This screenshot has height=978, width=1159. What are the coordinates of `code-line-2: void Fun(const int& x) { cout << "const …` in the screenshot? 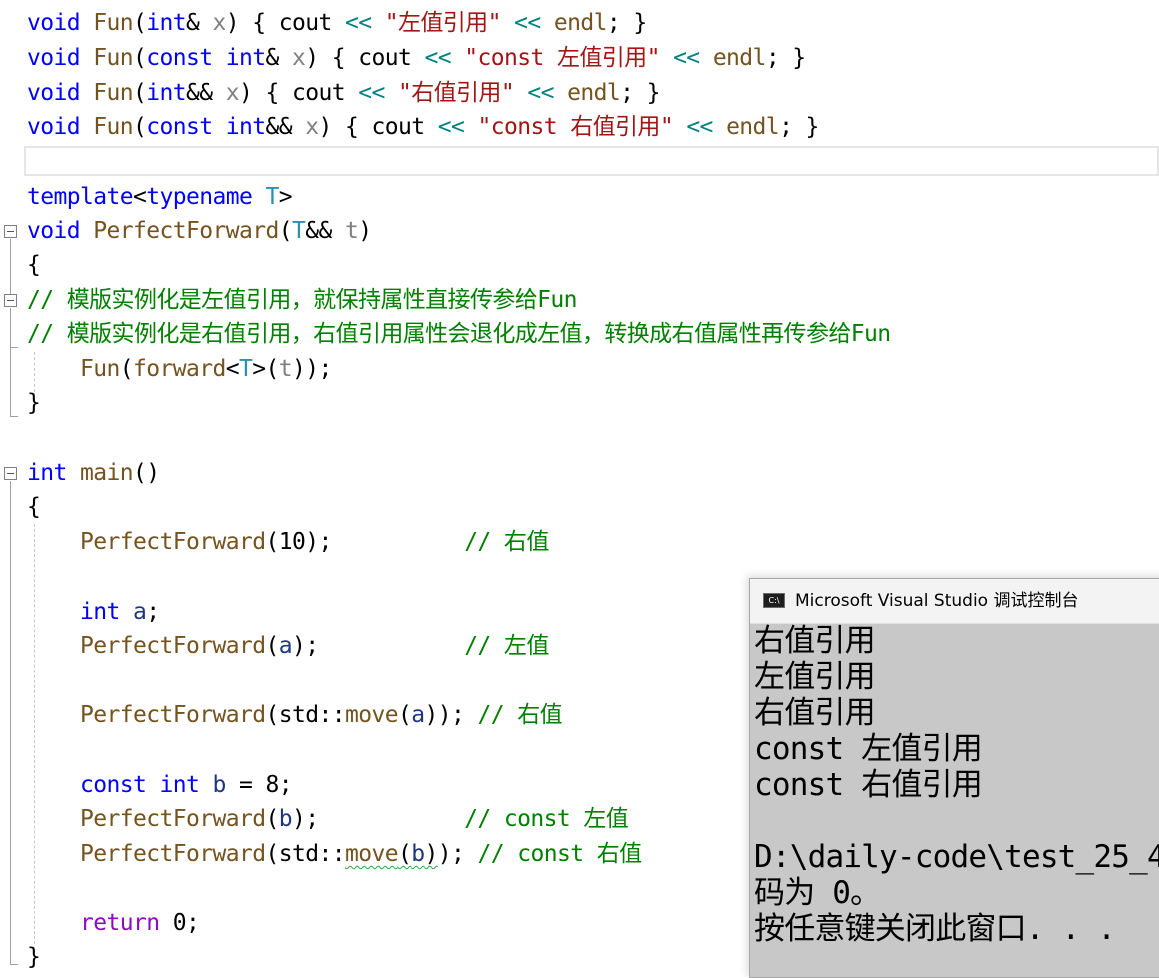 It's located at (416, 58).